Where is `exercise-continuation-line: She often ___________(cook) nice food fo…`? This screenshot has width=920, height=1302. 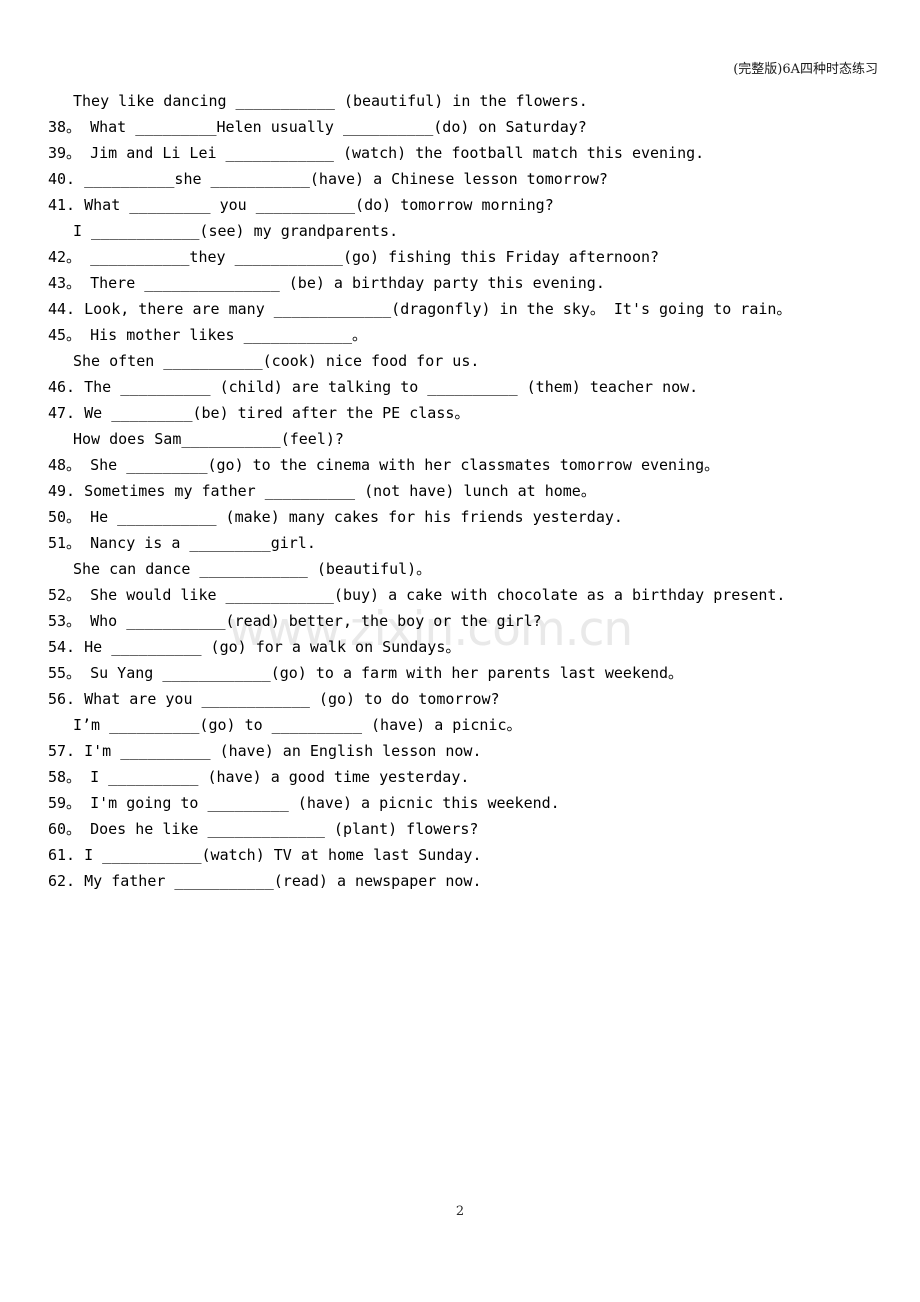
exercise-continuation-line: She often ___________(cook) nice food fo… is located at coordinates (276, 361).